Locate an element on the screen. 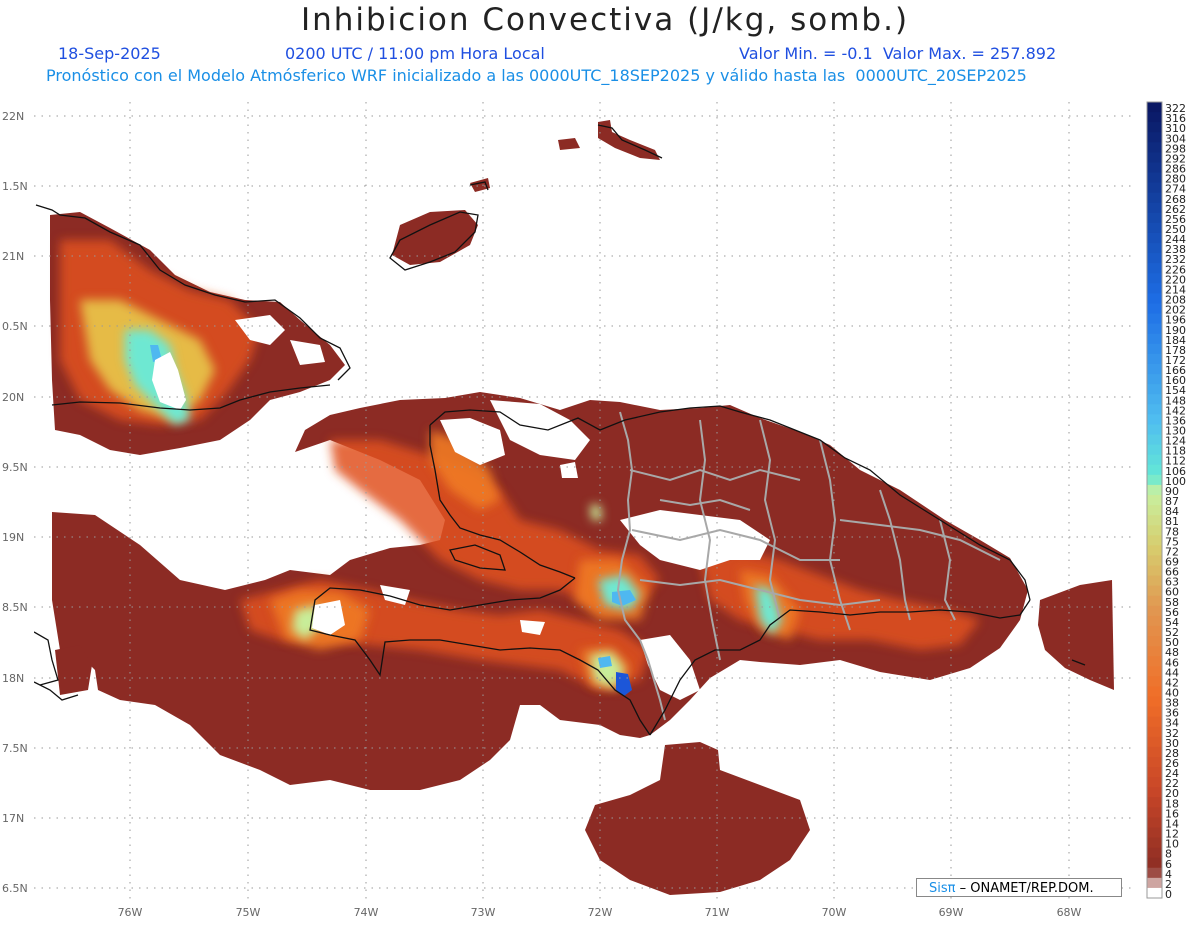 The height and width of the screenshot is (927, 1200). credit-brand: Sisπ is located at coordinates (942, 888).